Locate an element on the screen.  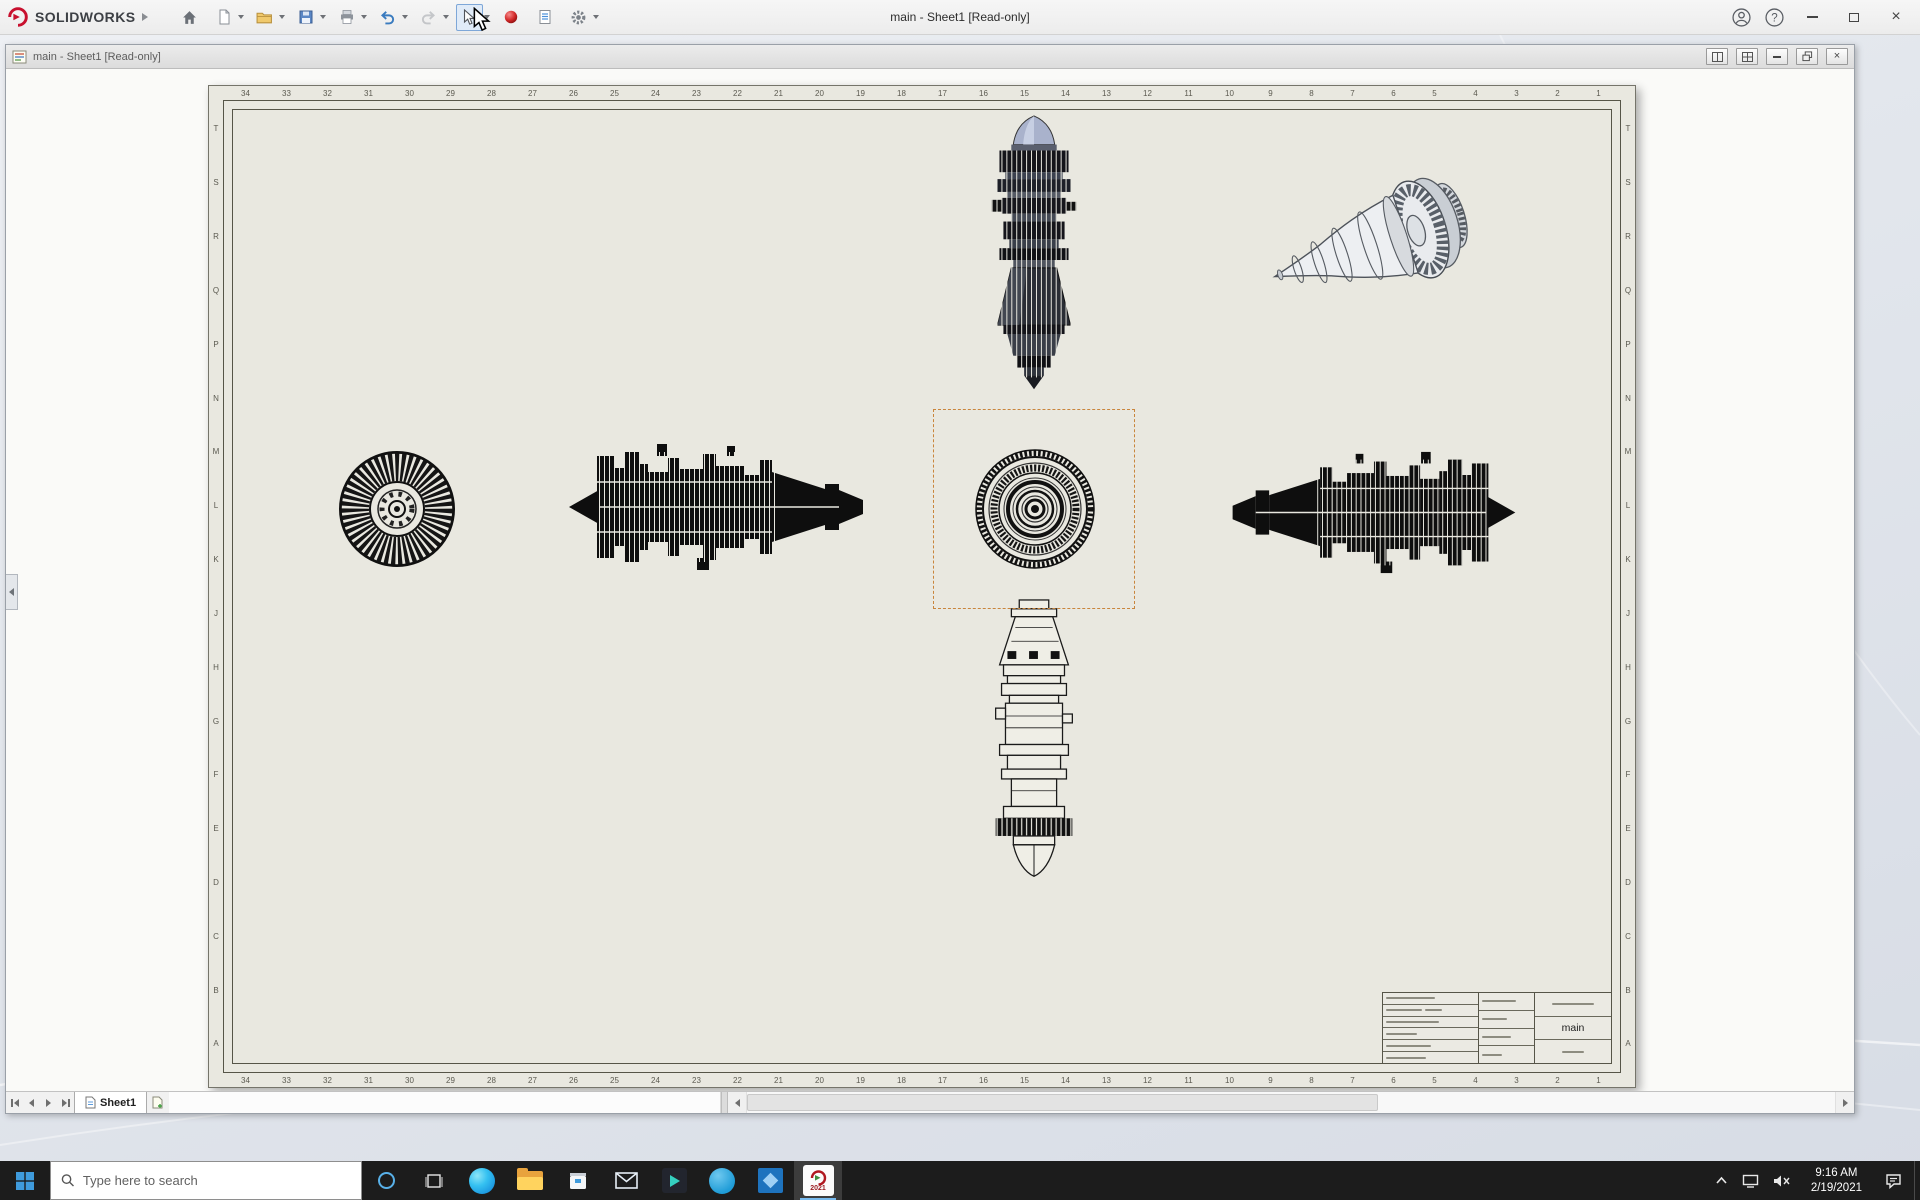
drawing-view-left-fan is located at coordinates (397, 511).